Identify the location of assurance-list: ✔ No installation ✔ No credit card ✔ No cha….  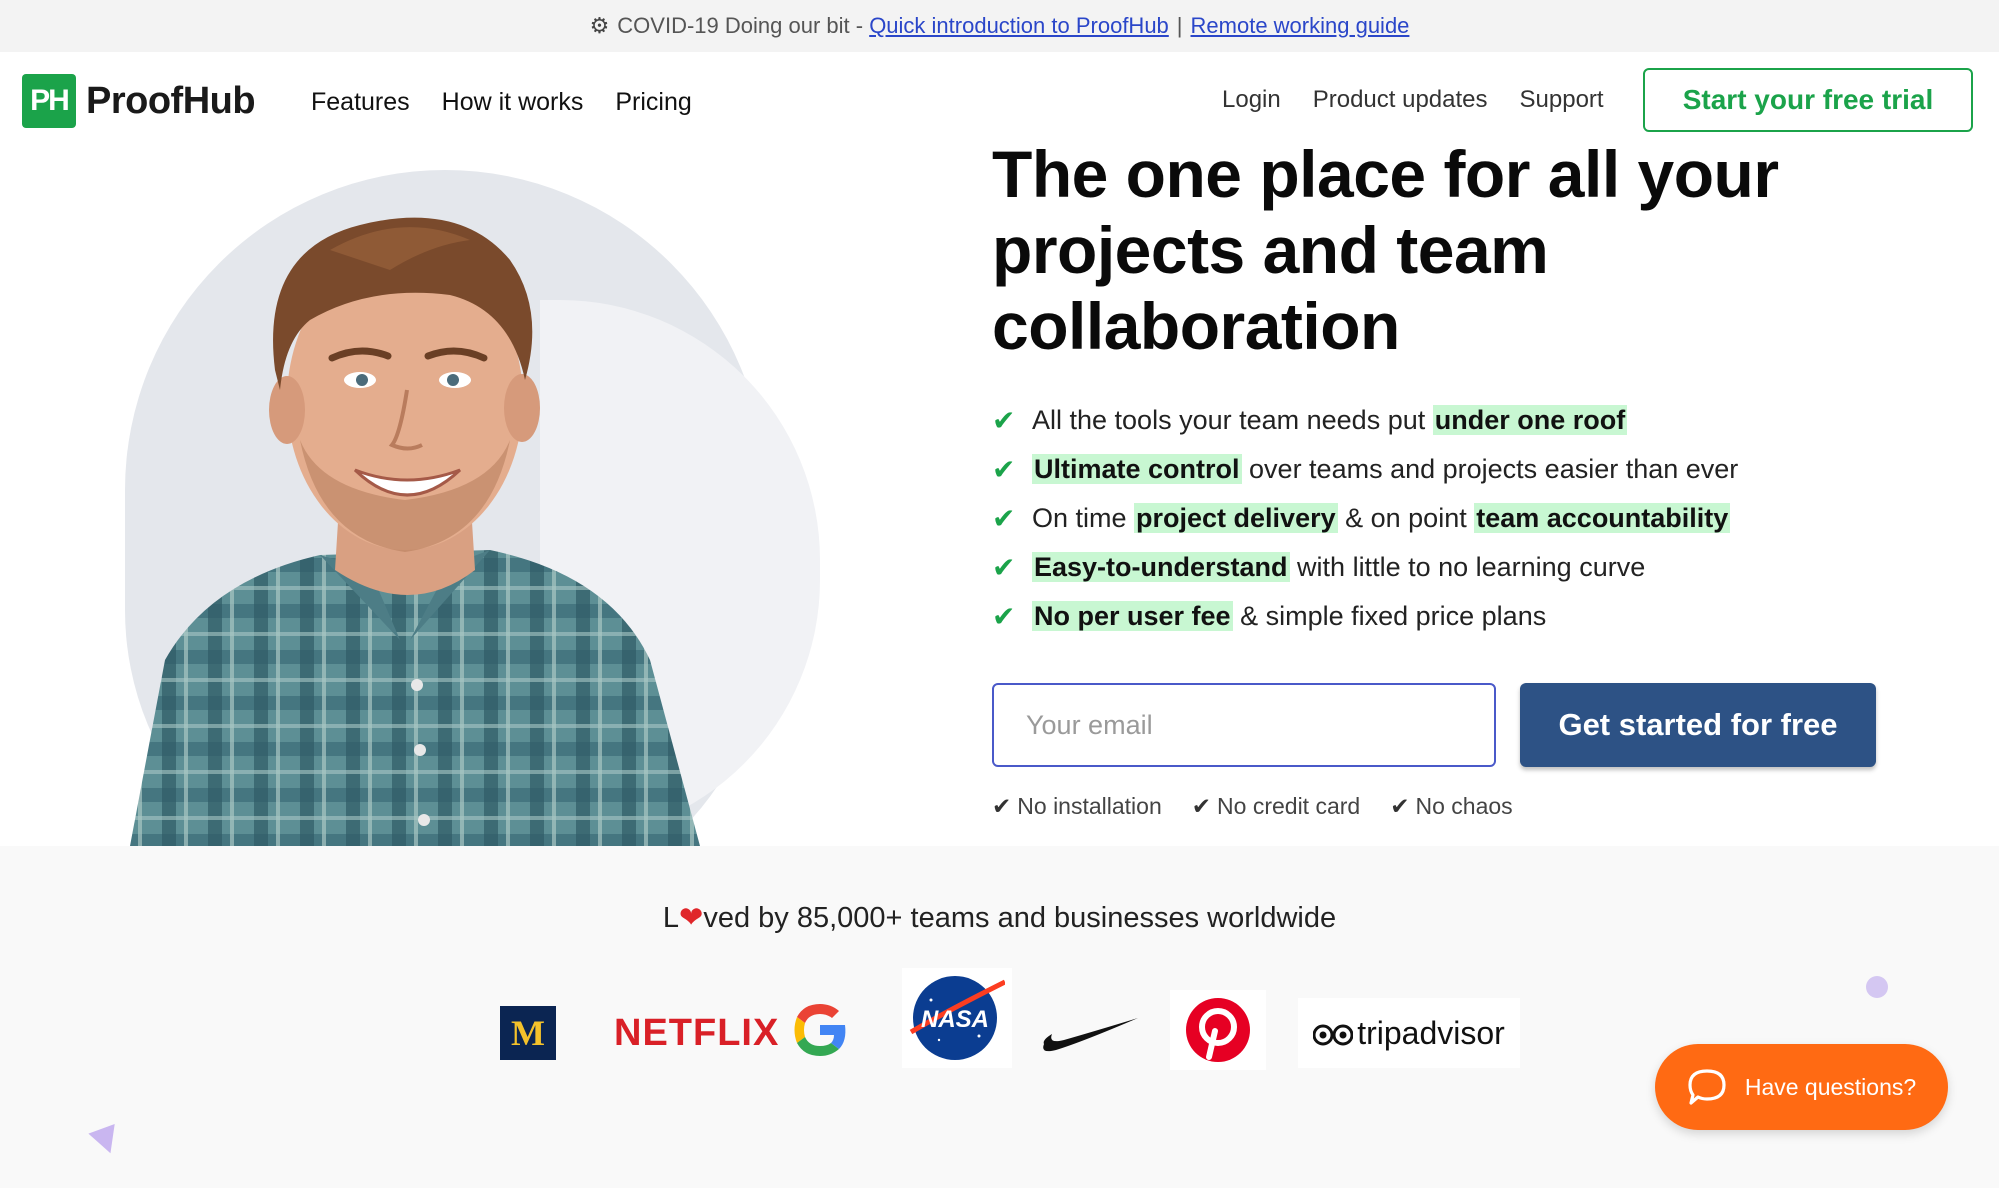
(1252, 806).